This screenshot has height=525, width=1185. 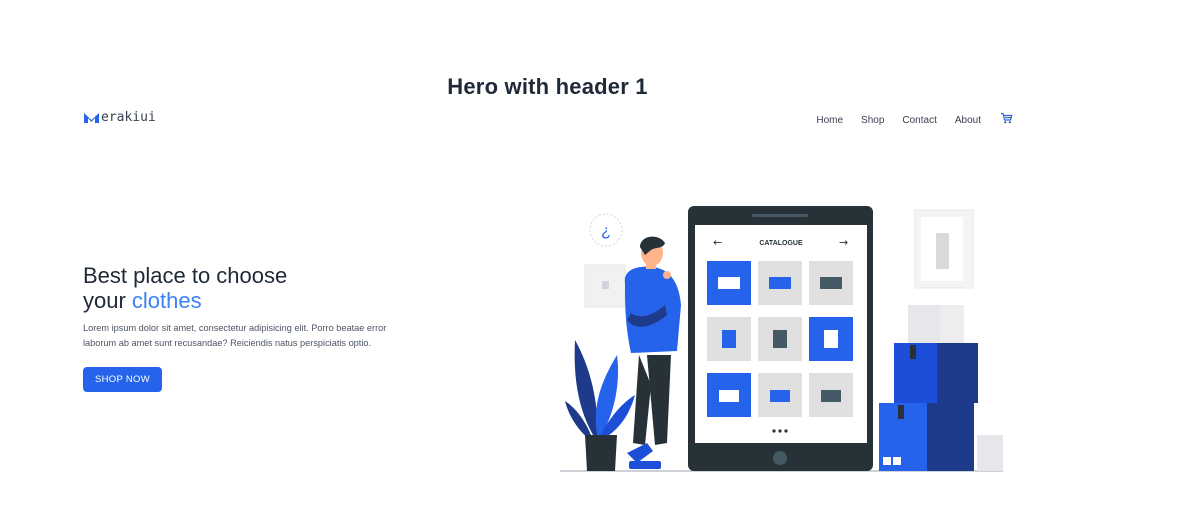 I want to click on brand-name: erakiui, so click(x=128, y=117).